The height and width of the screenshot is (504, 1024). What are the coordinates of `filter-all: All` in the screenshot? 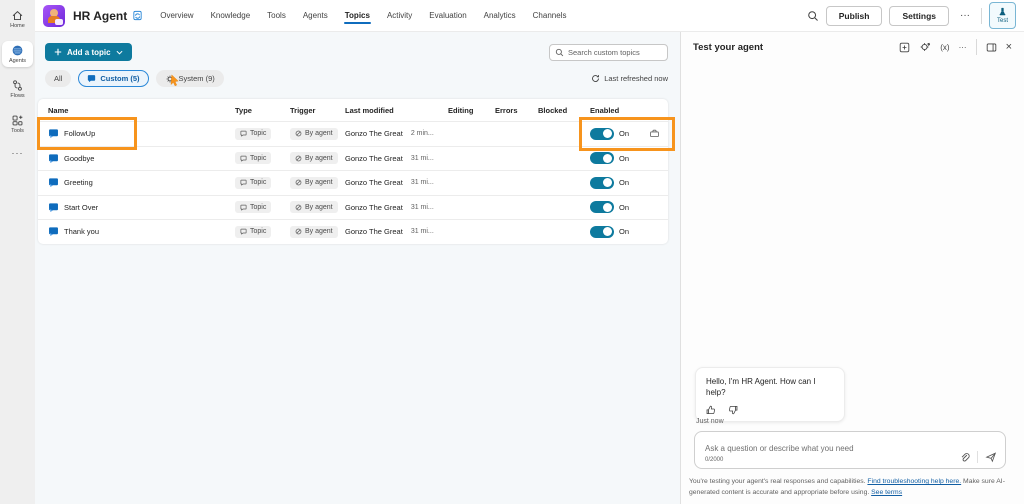 It's located at (58, 78).